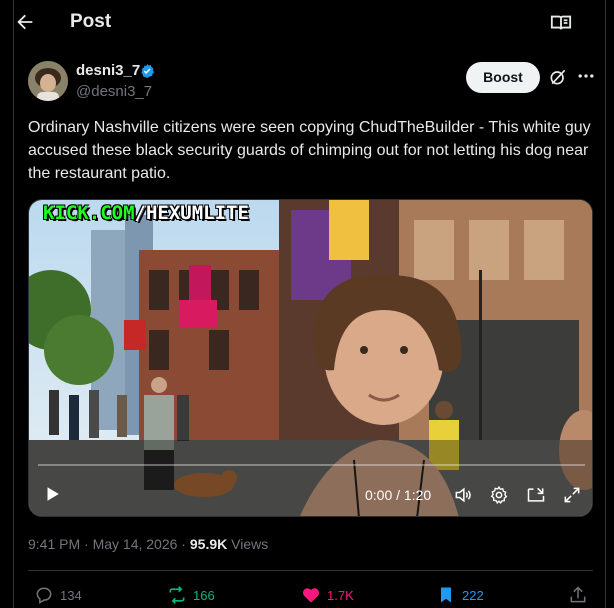 This screenshot has width=614, height=608. Describe the element at coordinates (463, 495) in the screenshot. I see `volume-icon` at that location.